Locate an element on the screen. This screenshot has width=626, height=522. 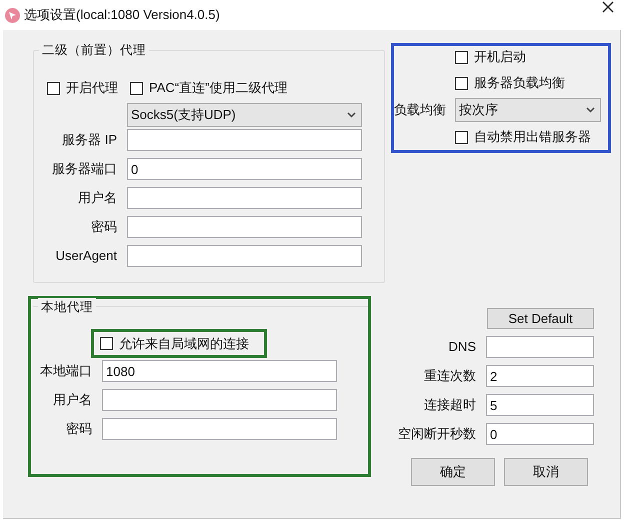
set-default-button: Set Default is located at coordinates (540, 318).